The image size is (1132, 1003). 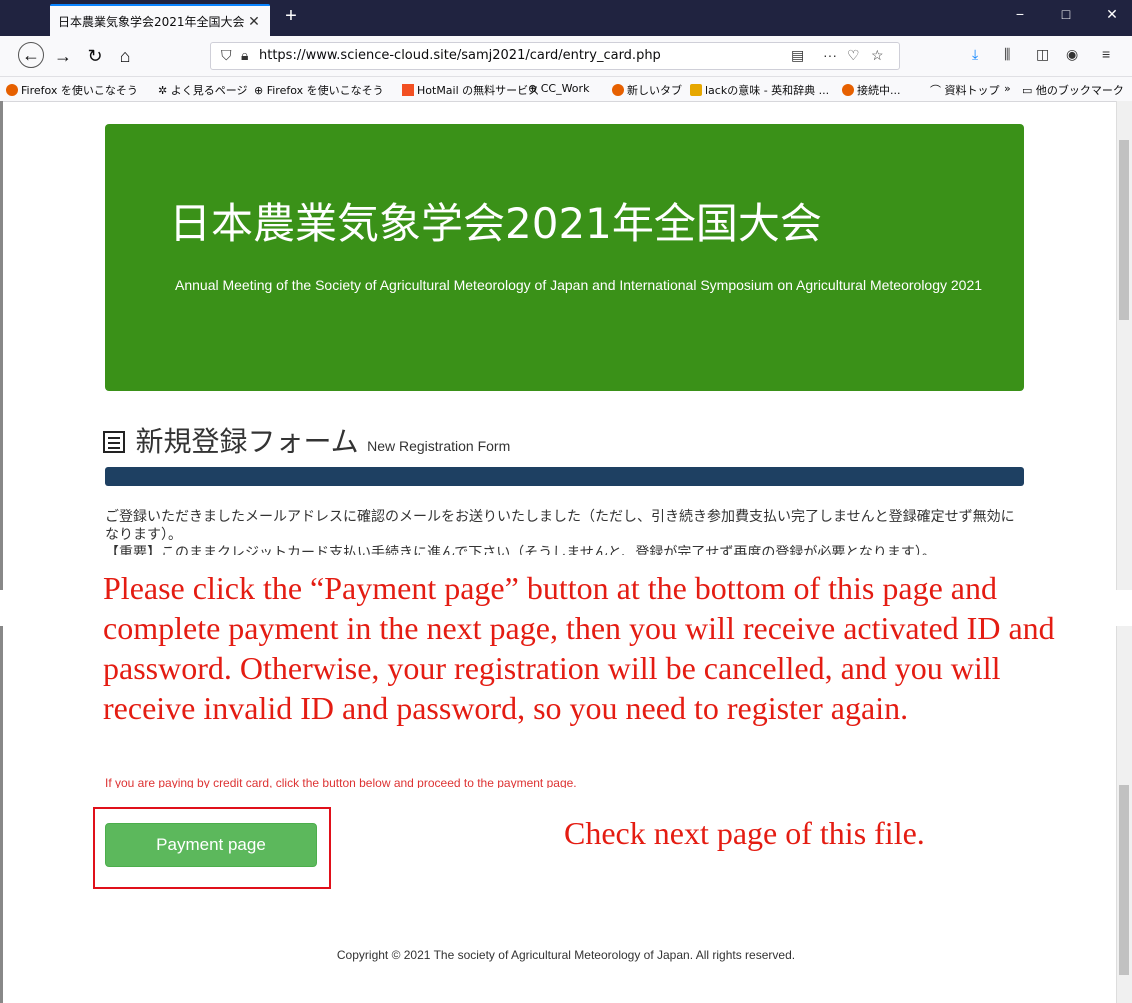 I want to click on menu-icon: ≡, so click(x=1106, y=54).